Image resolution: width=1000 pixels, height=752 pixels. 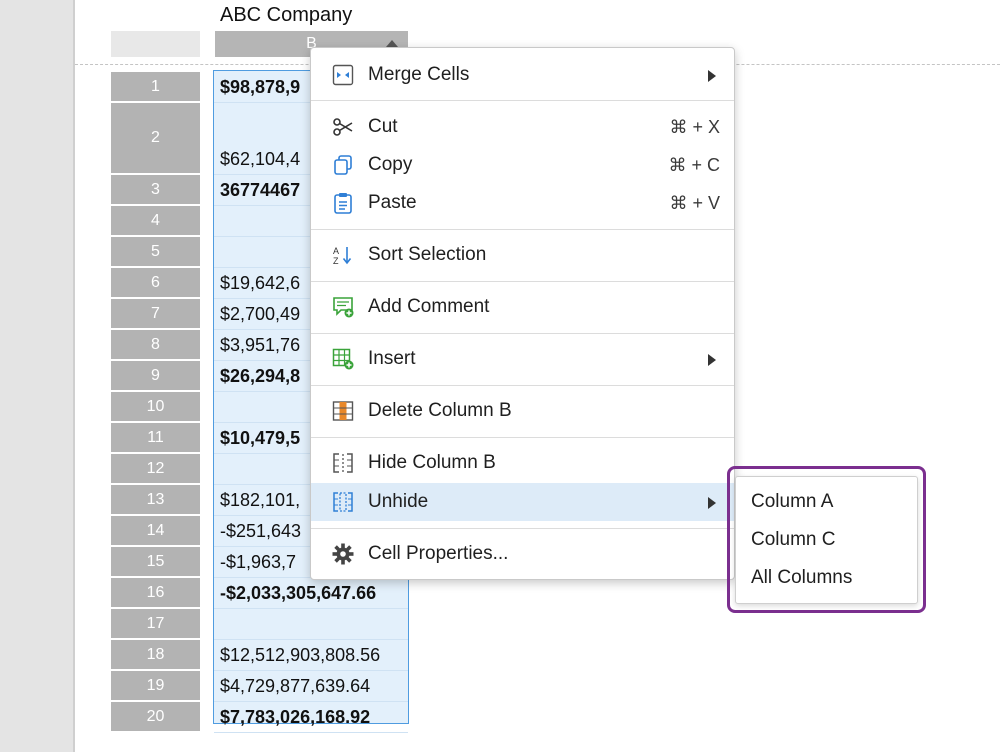 What do you see at coordinates (522, 307) in the screenshot?
I see `menu-add-comment: Add Comment` at bounding box center [522, 307].